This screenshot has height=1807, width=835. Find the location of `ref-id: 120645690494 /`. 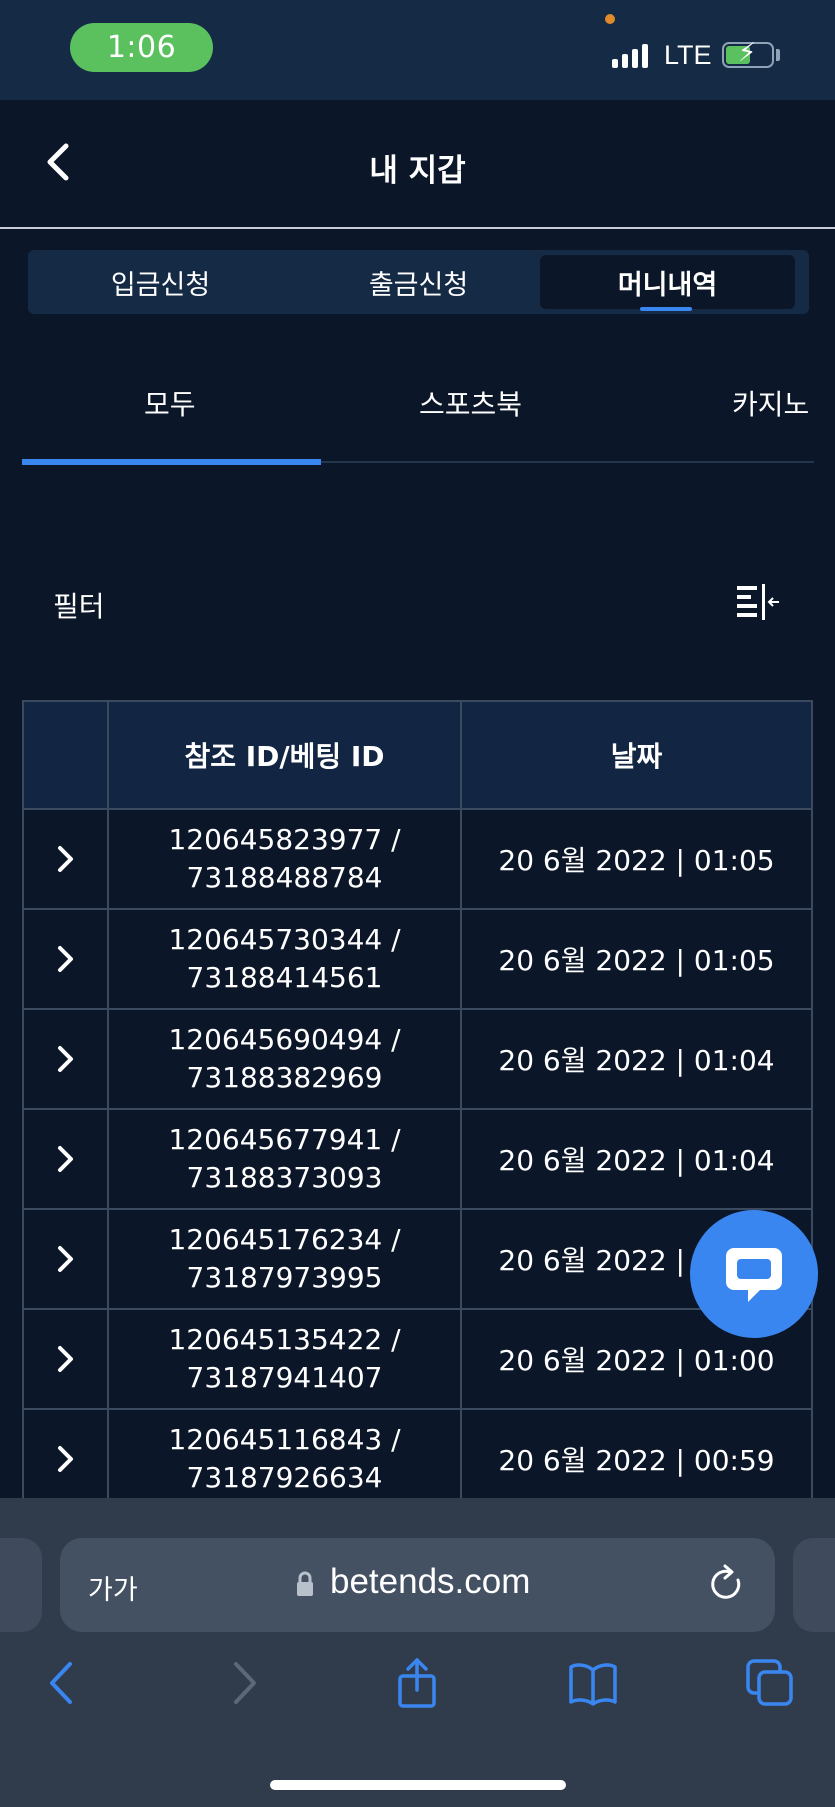

ref-id: 120645690494 / is located at coordinates (284, 1039).